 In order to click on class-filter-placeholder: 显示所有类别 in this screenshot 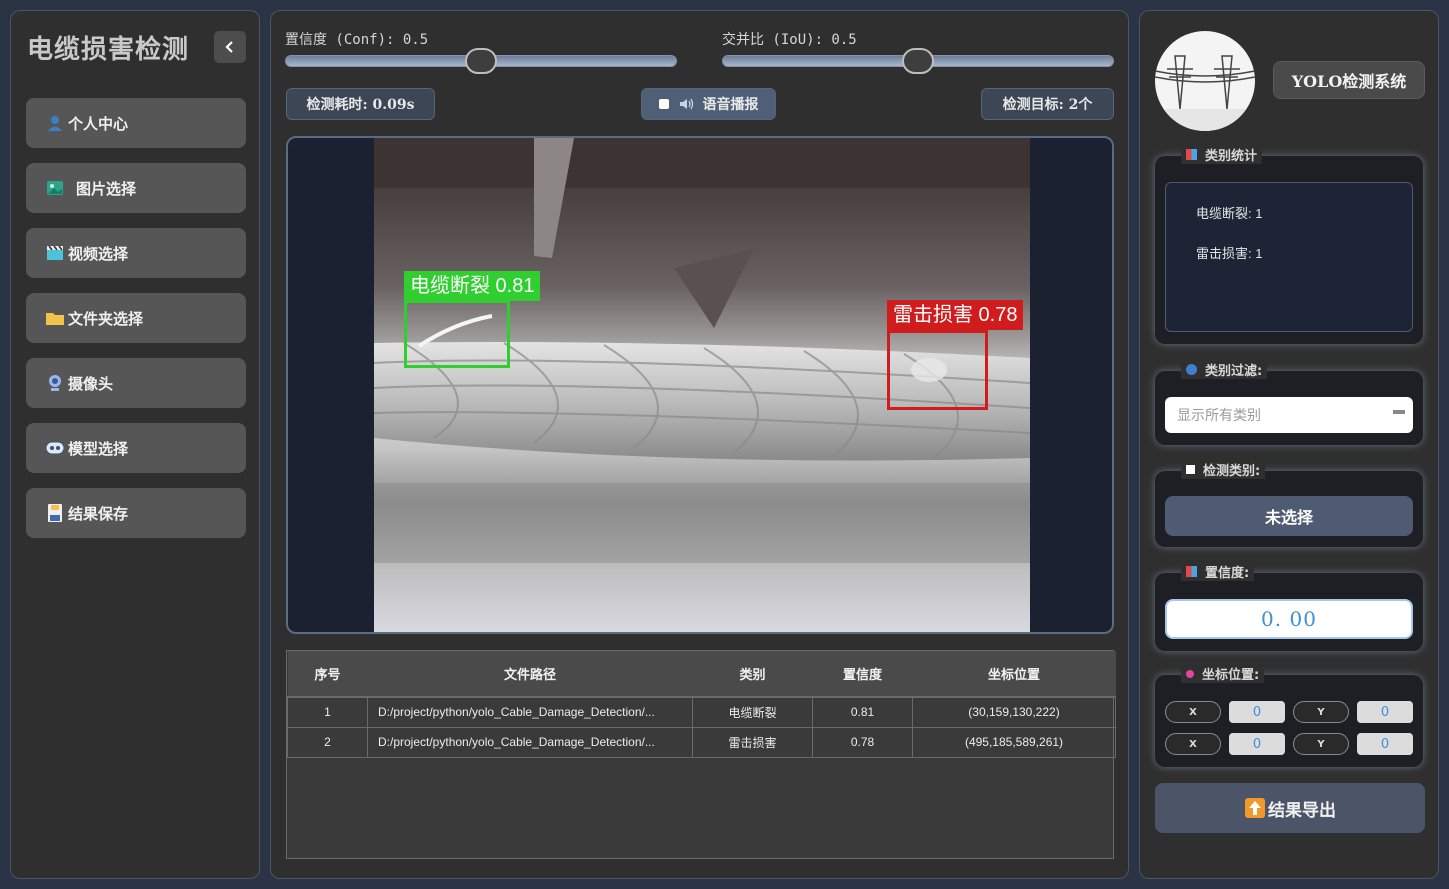, I will do `click(1219, 416)`.